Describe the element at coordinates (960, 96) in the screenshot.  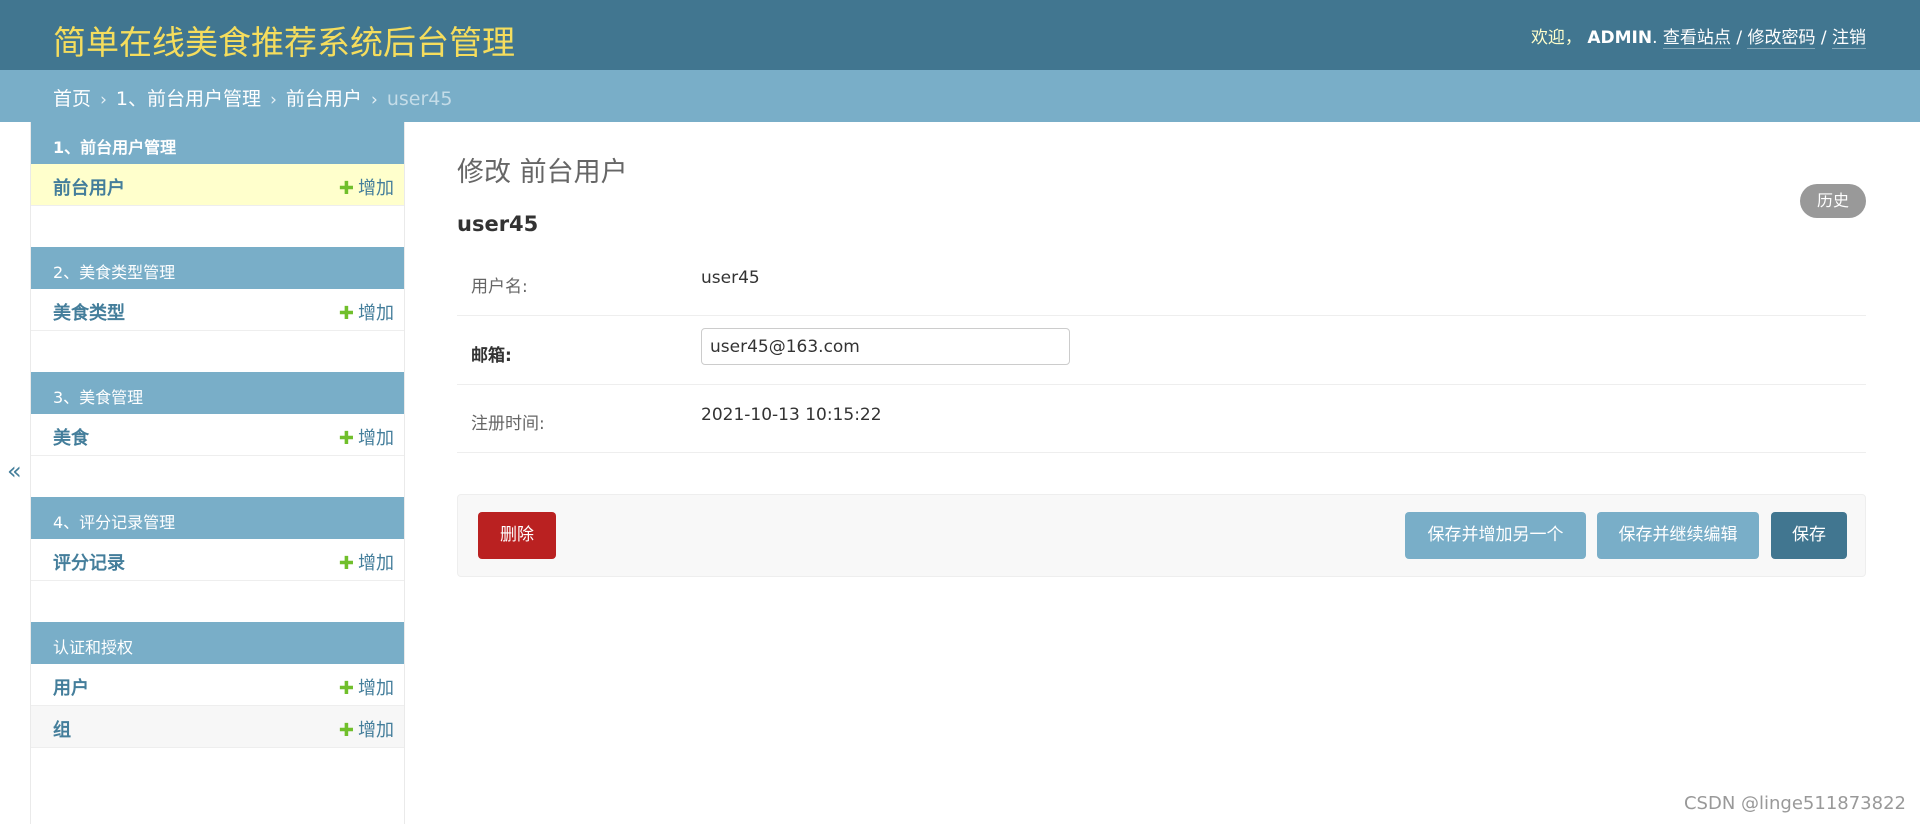
I see `breadcrumb: 首页 › 1、前台用户管理 › 前台用户 › user45` at that location.